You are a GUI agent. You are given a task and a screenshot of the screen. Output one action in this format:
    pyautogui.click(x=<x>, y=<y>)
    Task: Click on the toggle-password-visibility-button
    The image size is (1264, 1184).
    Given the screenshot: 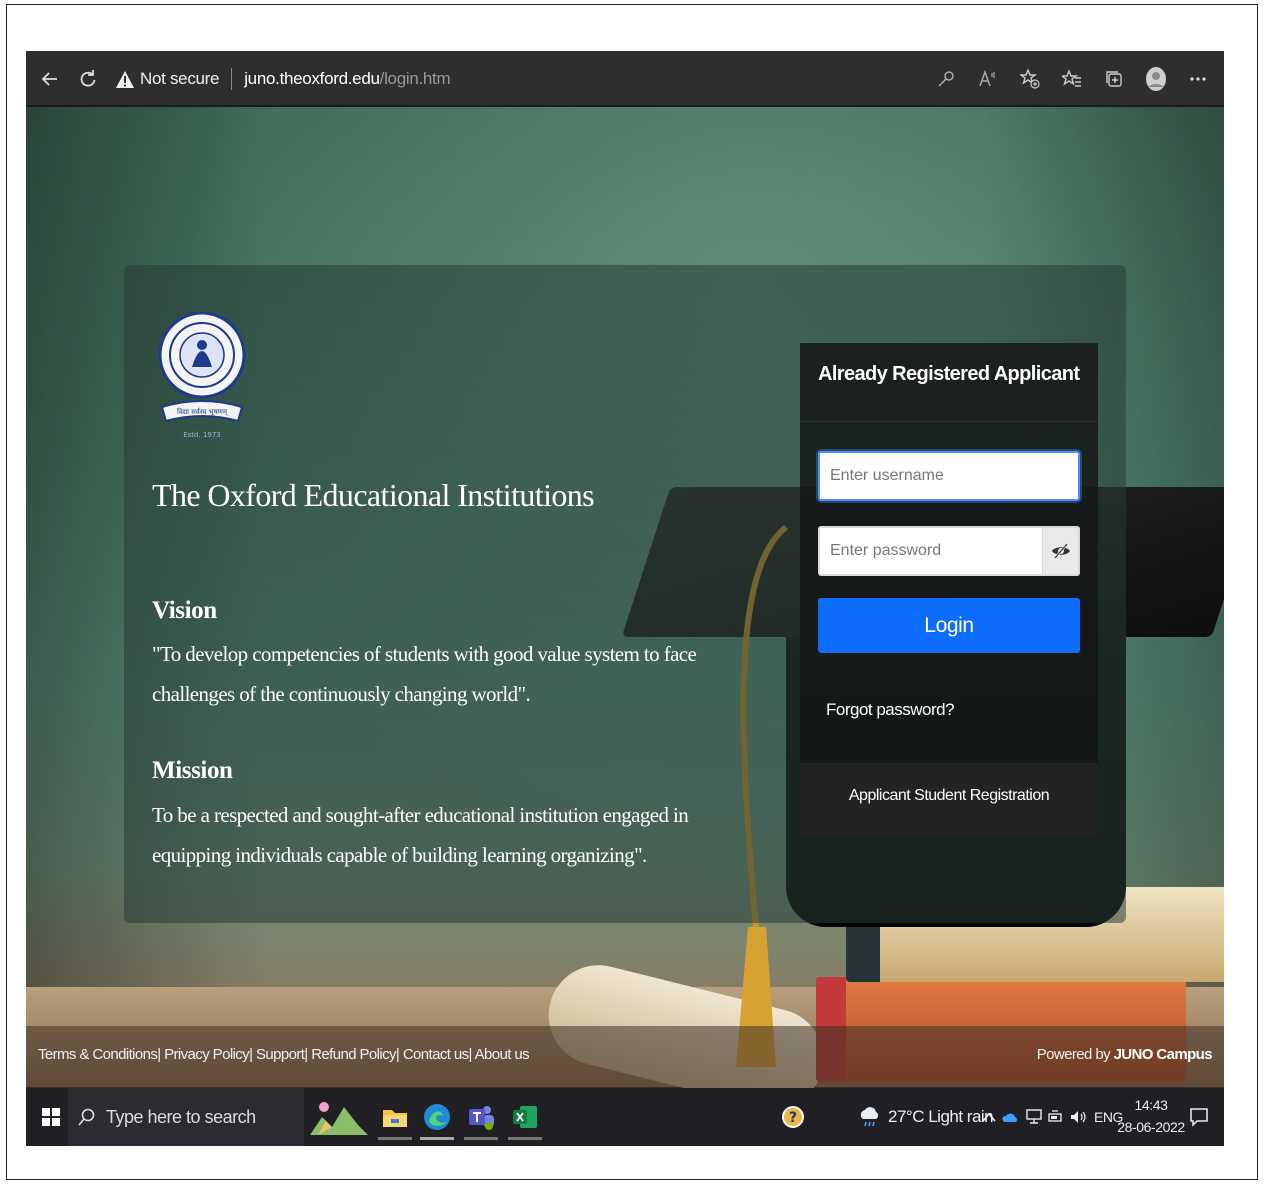 What is the action you would take?
    pyautogui.click(x=1061, y=551)
    